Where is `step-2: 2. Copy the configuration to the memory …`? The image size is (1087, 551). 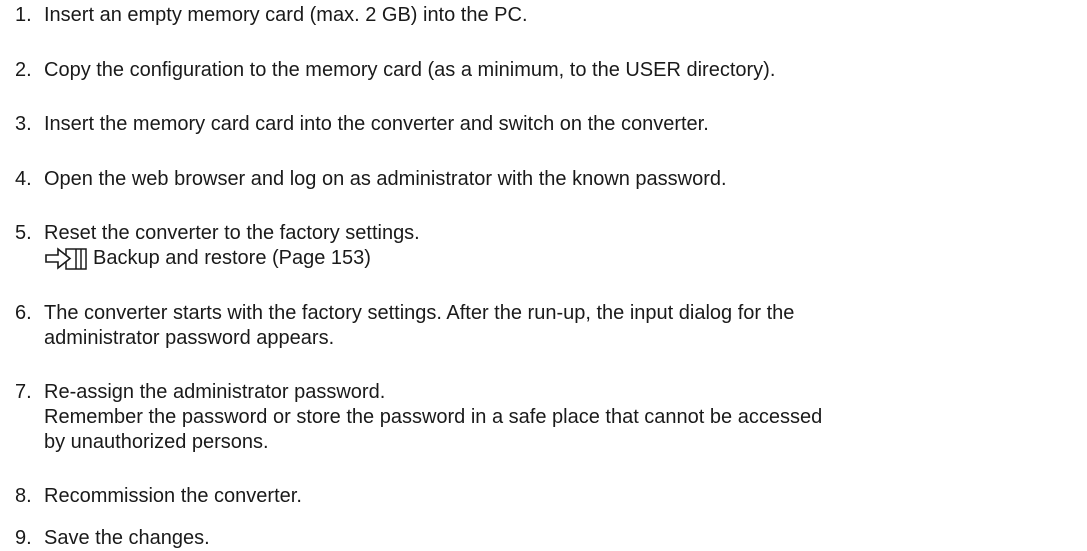
step-2: 2. Copy the configuration to the memory … is located at coordinates (547, 70).